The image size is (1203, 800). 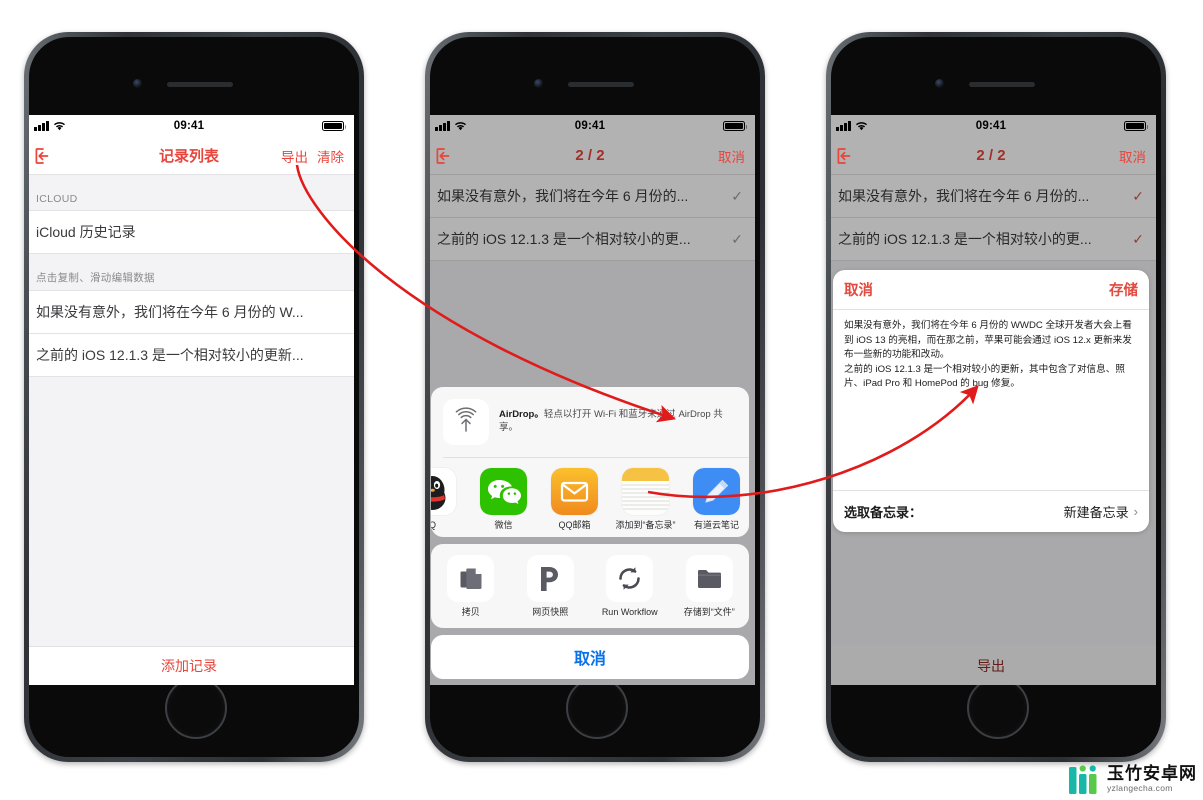 I want to click on watermark: 玉竹安卓网 yzlangecha.com, so click(x=1132, y=779).